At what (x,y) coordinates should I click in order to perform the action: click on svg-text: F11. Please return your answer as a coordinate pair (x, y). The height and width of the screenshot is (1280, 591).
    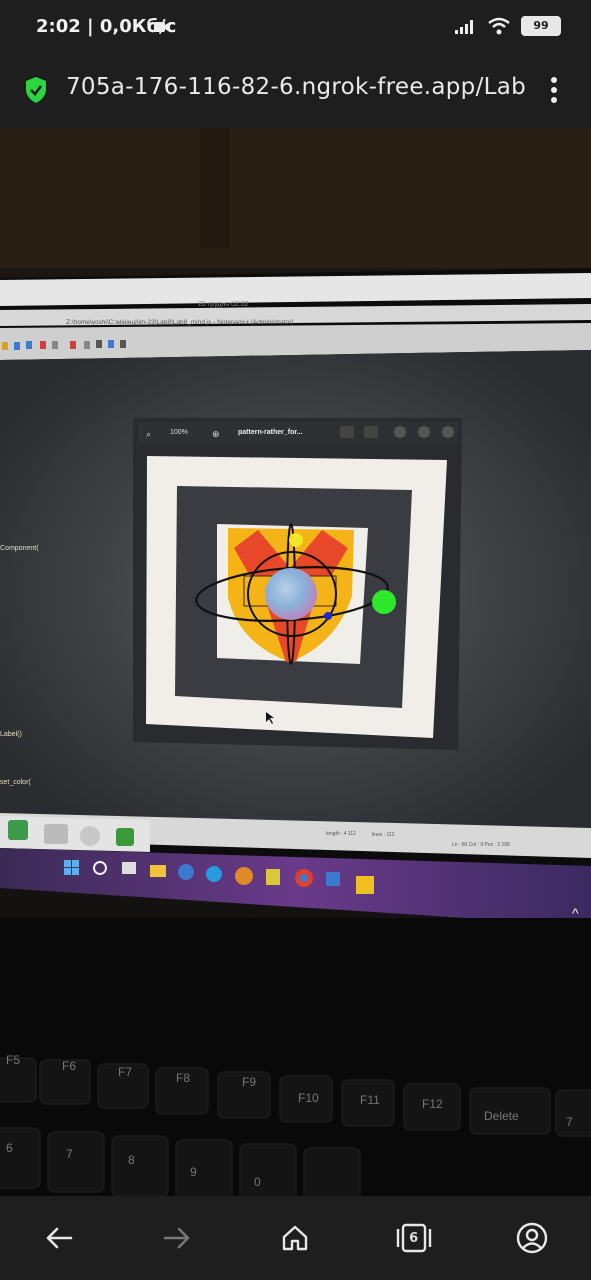
    Looking at the image, I should click on (370, 1100).